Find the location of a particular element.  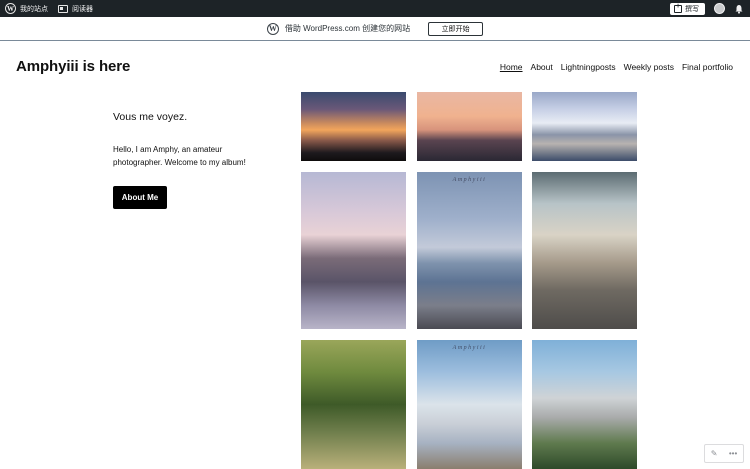

ellipsis-icon: ••• is located at coordinates (733, 453).